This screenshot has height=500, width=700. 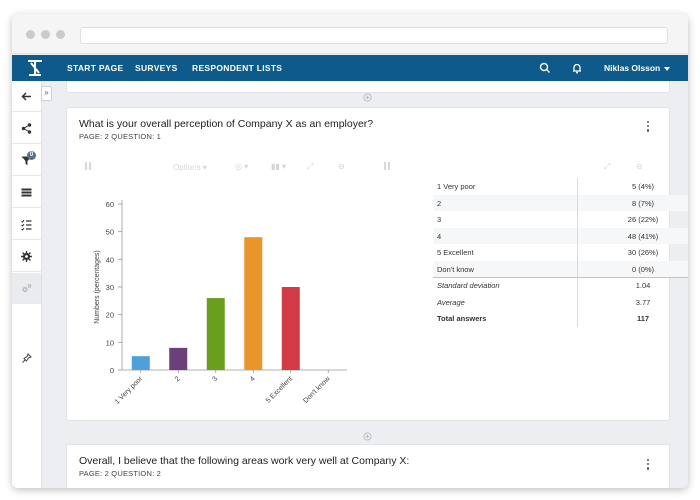 I want to click on expand-table-icon: ⤢, so click(x=607, y=167).